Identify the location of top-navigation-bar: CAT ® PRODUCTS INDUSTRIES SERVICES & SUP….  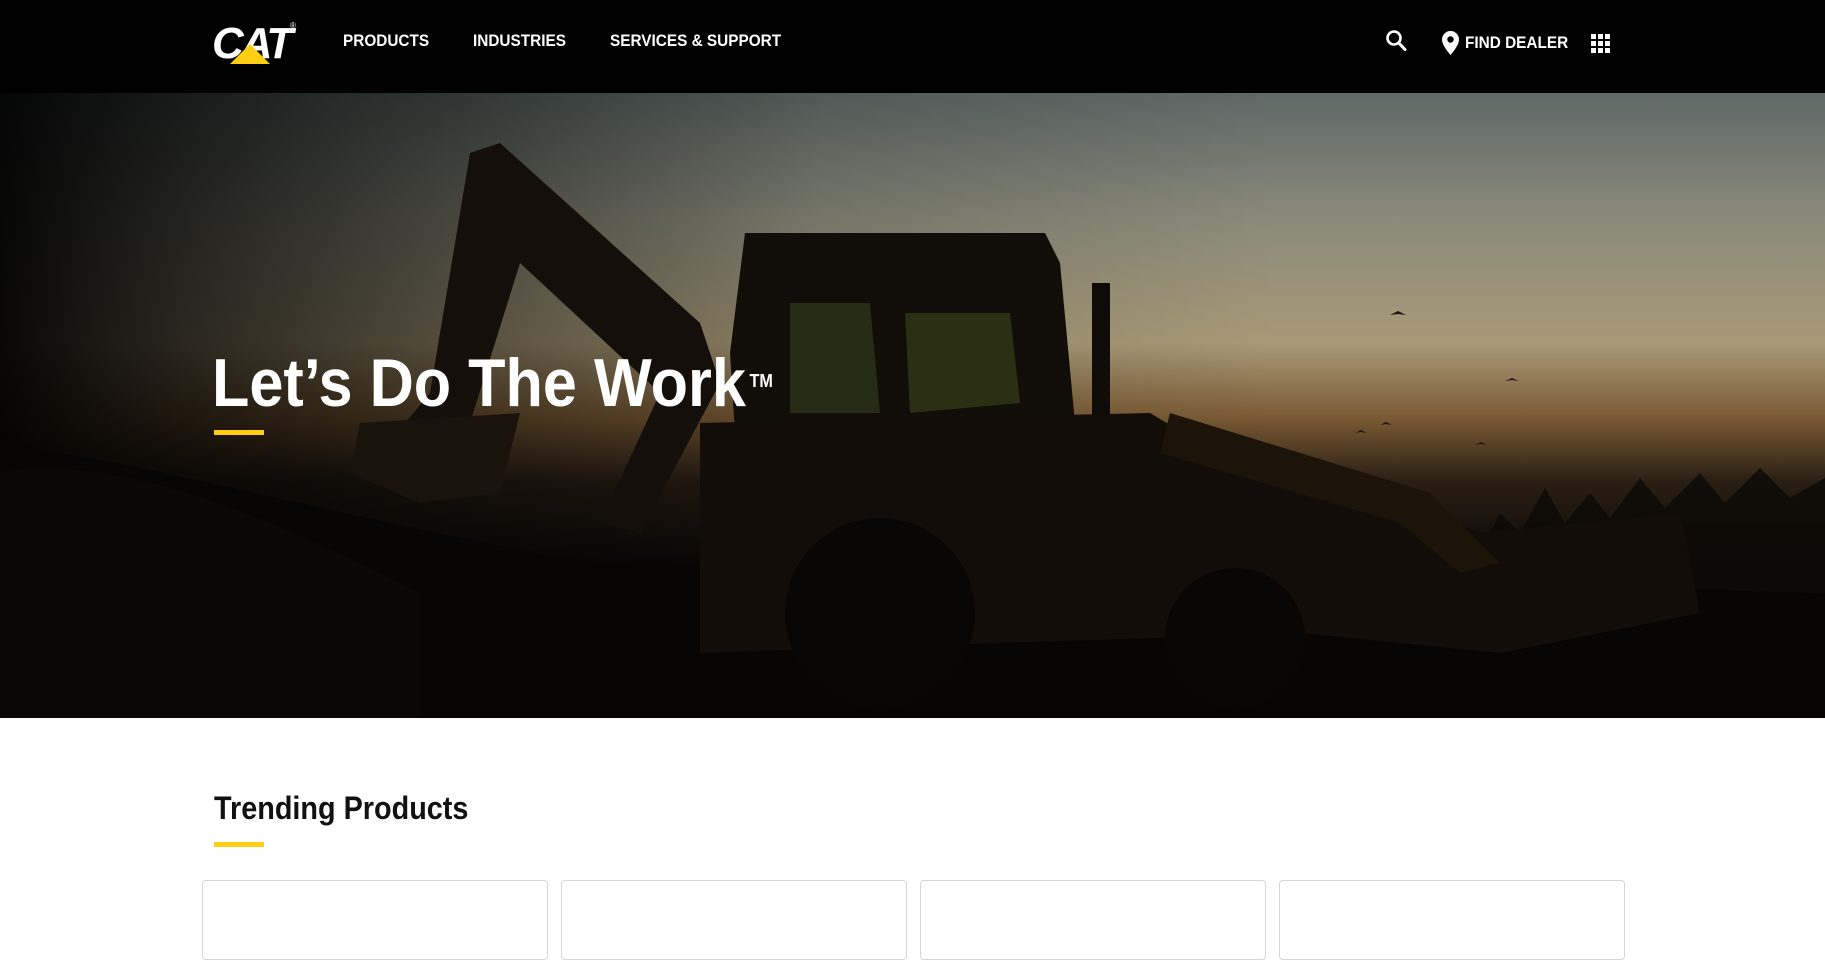
(912, 46).